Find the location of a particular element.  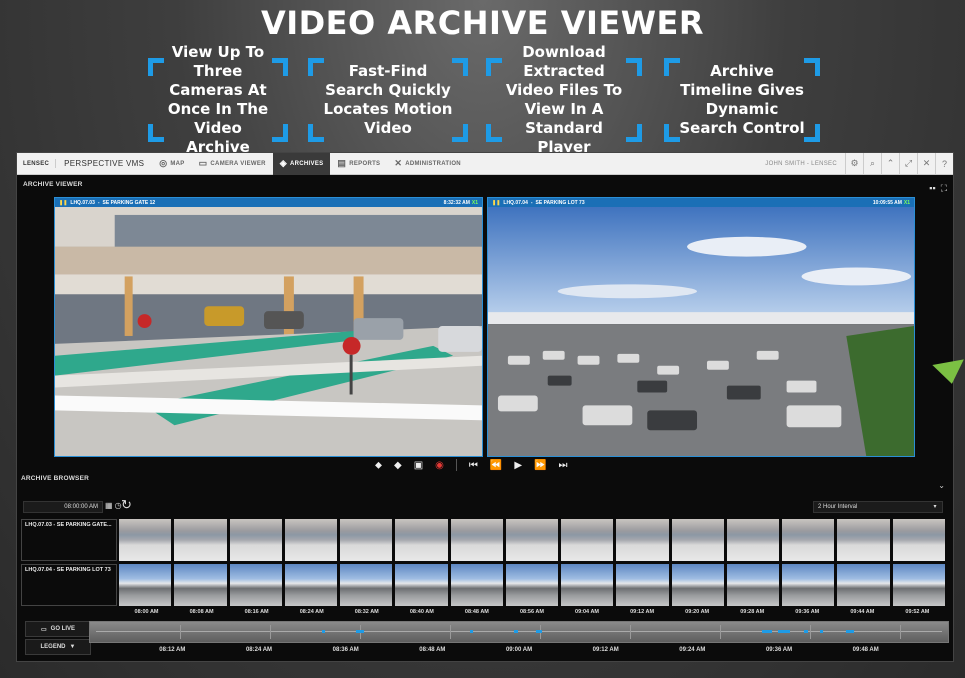

interval-select: 2 Hour Interval ▾ is located at coordinates (878, 507).